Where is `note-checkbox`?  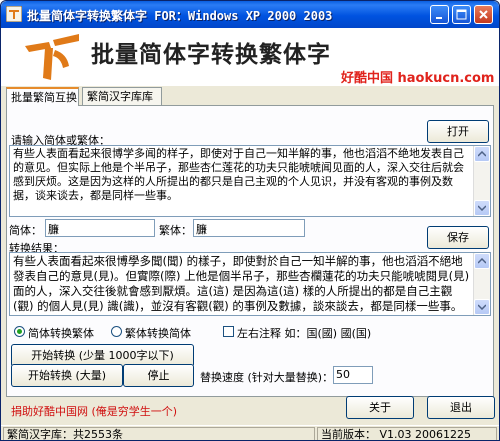
note-checkbox is located at coordinates (228, 331).